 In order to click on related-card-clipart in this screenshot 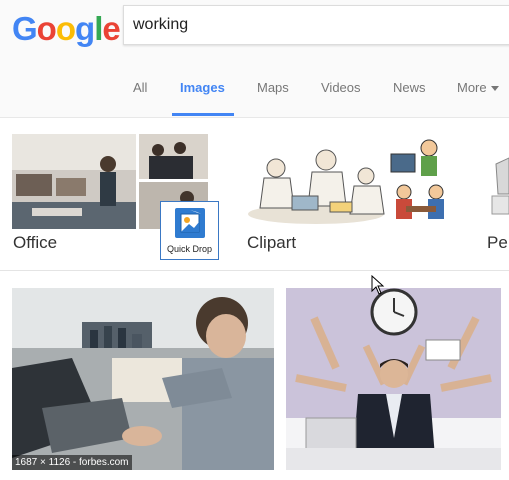, I will do `click(348, 181)`.